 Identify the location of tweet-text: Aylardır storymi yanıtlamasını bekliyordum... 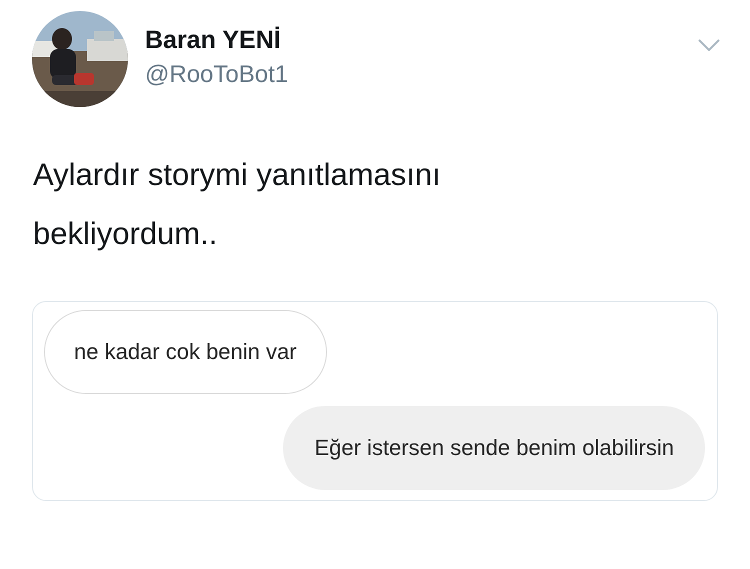
(237, 204).